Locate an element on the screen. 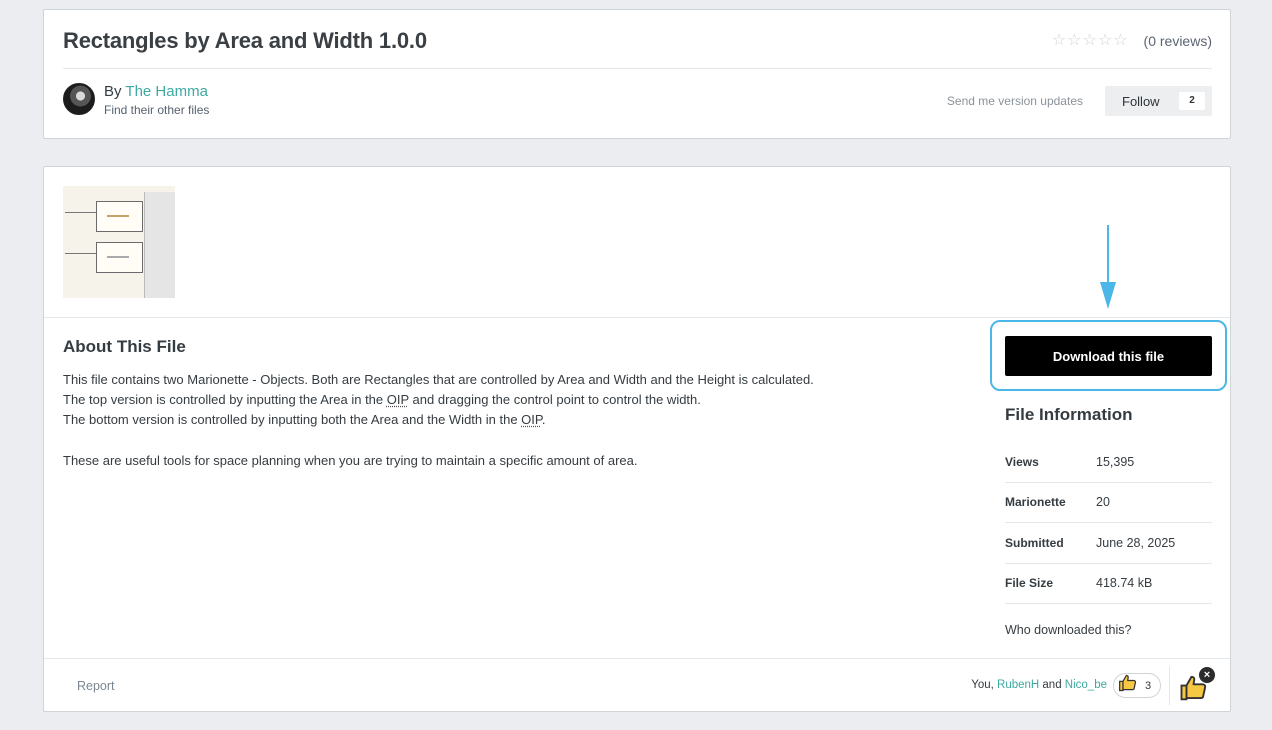 The image size is (1272, 730). download-button: Download this file is located at coordinates (1108, 356).